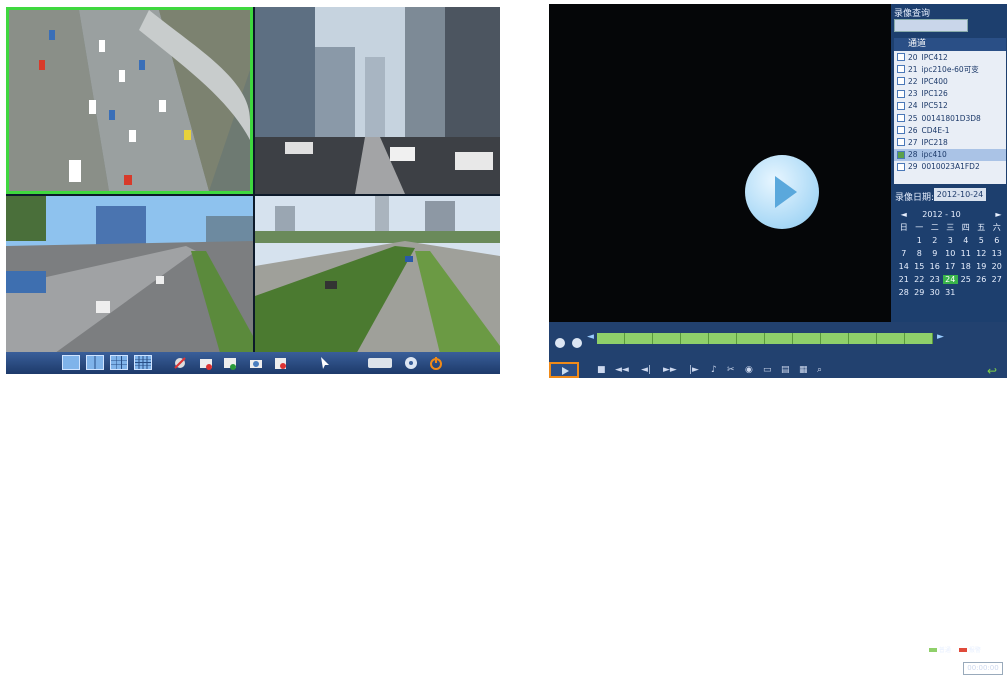  Describe the element at coordinates (904, 279) in the screenshot. I see `calendar-day: 21` at that location.